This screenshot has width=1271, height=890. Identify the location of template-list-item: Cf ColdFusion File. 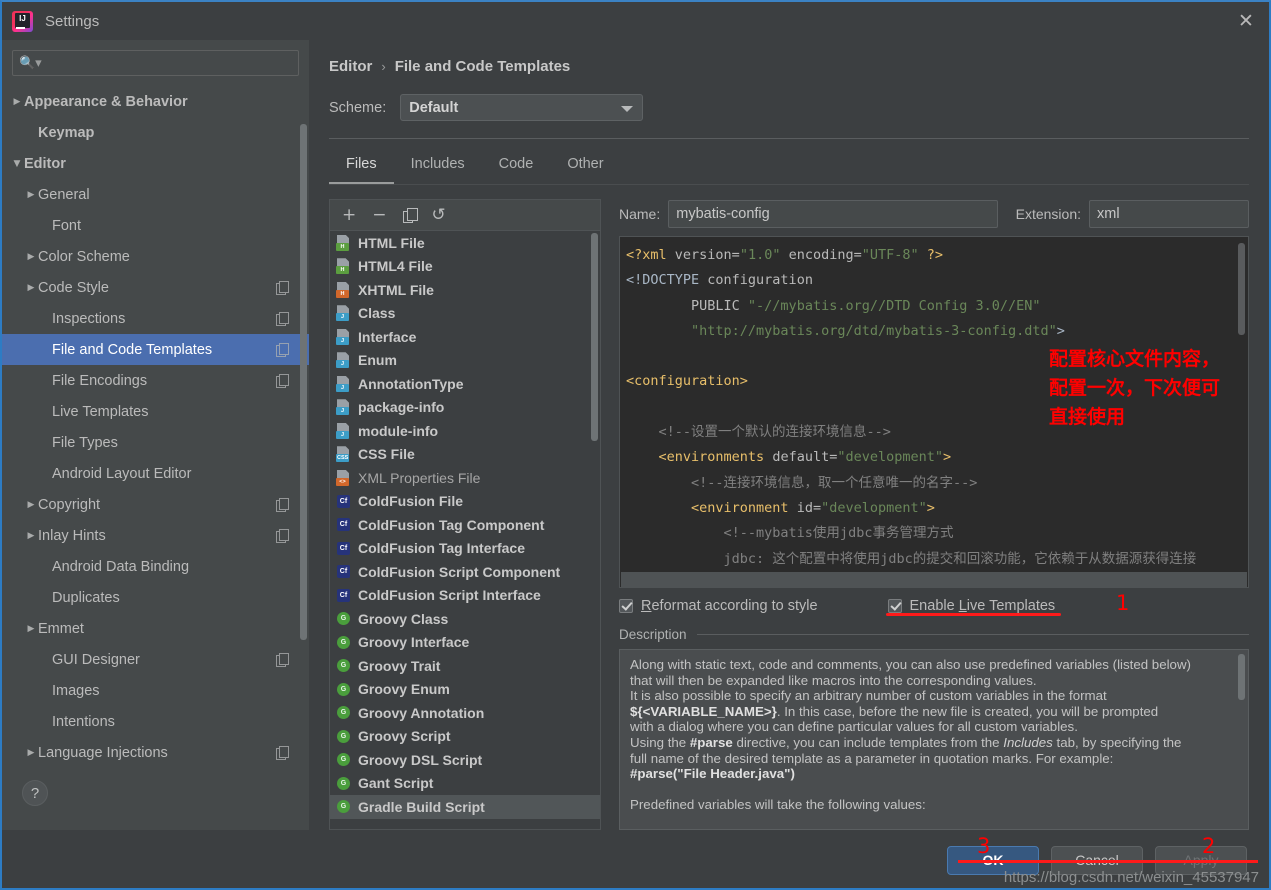
(465, 502).